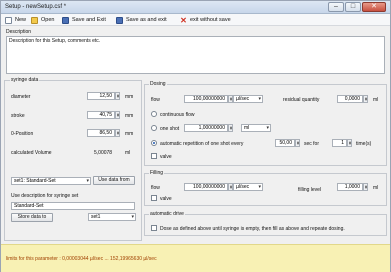 The width and height of the screenshot is (391, 272). I want to click on times-label: time(s), so click(364, 144).